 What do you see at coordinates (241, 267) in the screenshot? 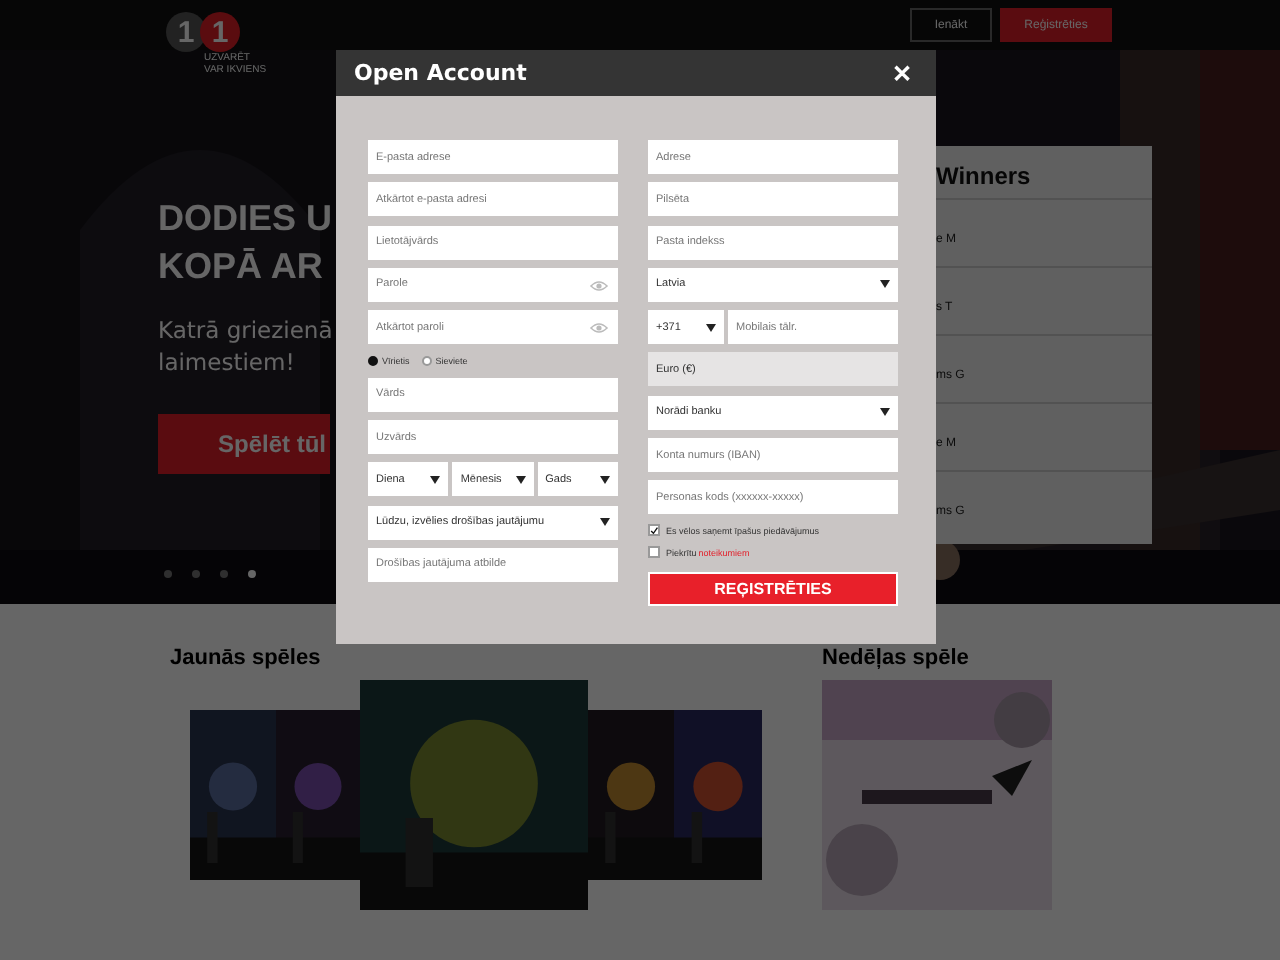
I see `hero-title: KOPĀ AR` at bounding box center [241, 267].